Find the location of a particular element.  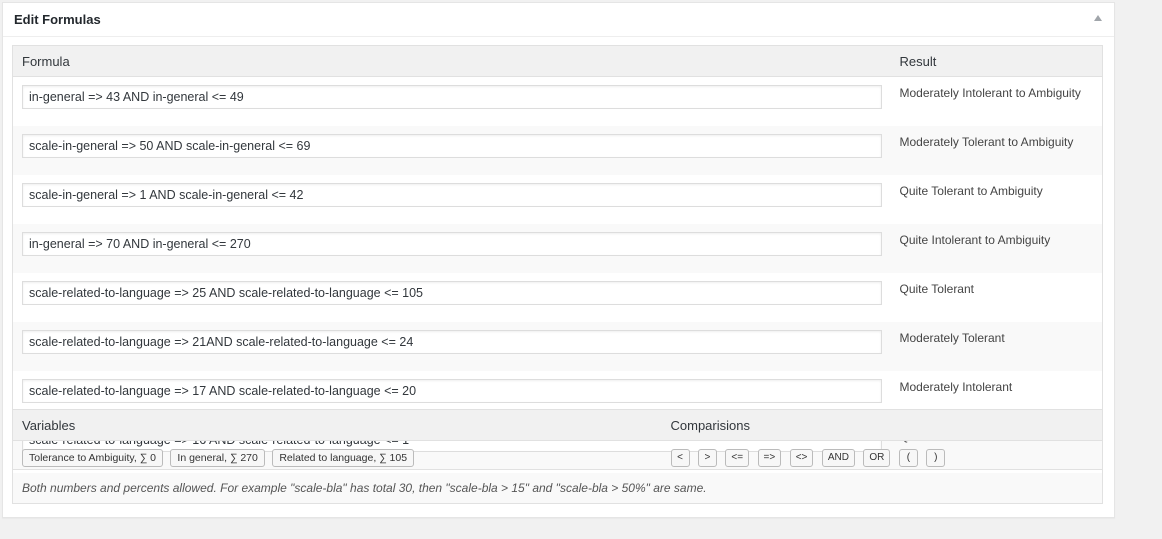

result-column-header: Result is located at coordinates (996, 61).